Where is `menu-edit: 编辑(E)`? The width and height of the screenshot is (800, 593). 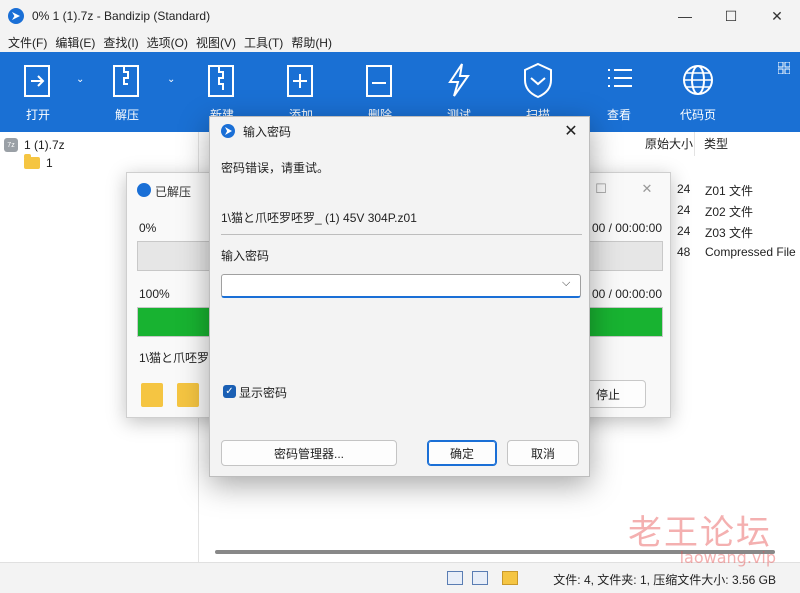
menu-edit: 编辑(E) is located at coordinates (75, 42).